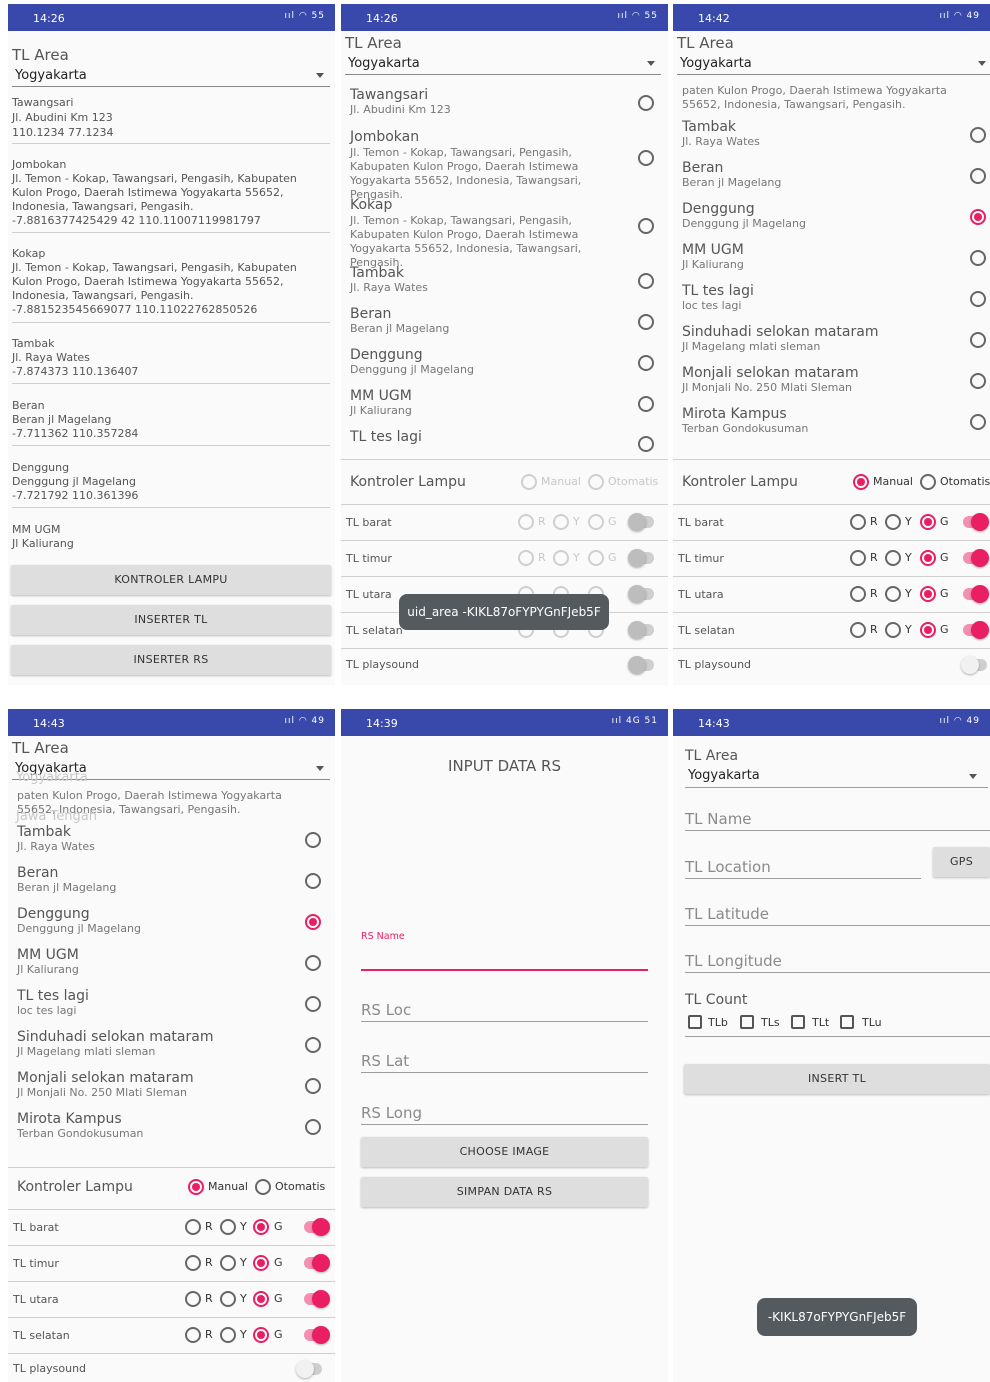 The height and width of the screenshot is (1382, 990). I want to click on tlu-checkbox, so click(847, 1022).